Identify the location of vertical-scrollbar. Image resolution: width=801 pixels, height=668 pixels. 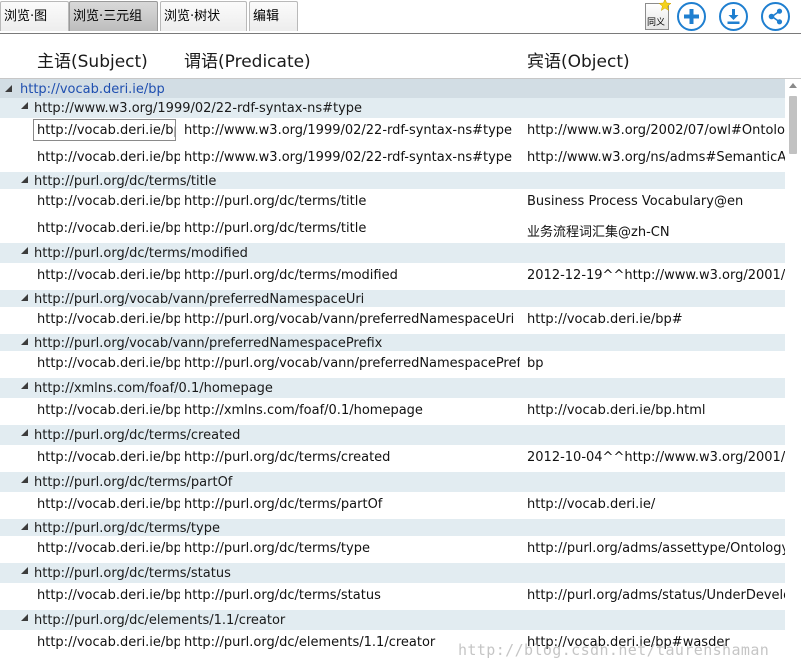
(793, 373).